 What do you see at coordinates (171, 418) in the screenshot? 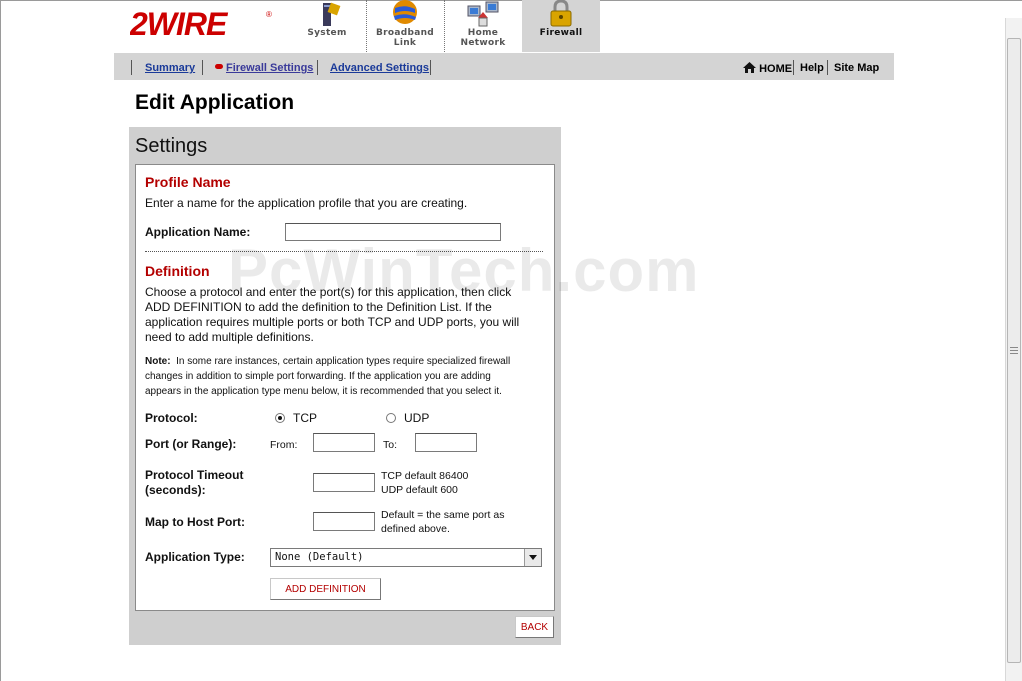
I see `protocol-label: Protocol:` at bounding box center [171, 418].